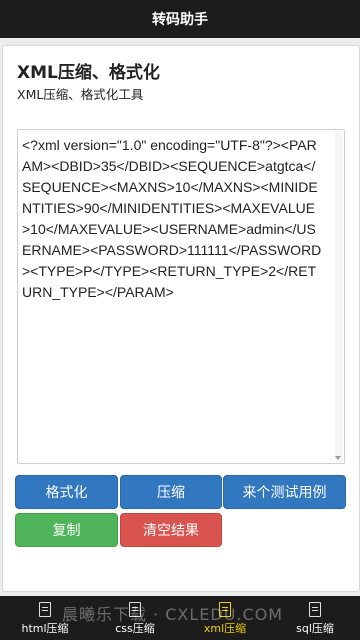 The width and height of the screenshot is (360, 640). What do you see at coordinates (338, 458) in the screenshot?
I see `scroll-down-icon` at bounding box center [338, 458].